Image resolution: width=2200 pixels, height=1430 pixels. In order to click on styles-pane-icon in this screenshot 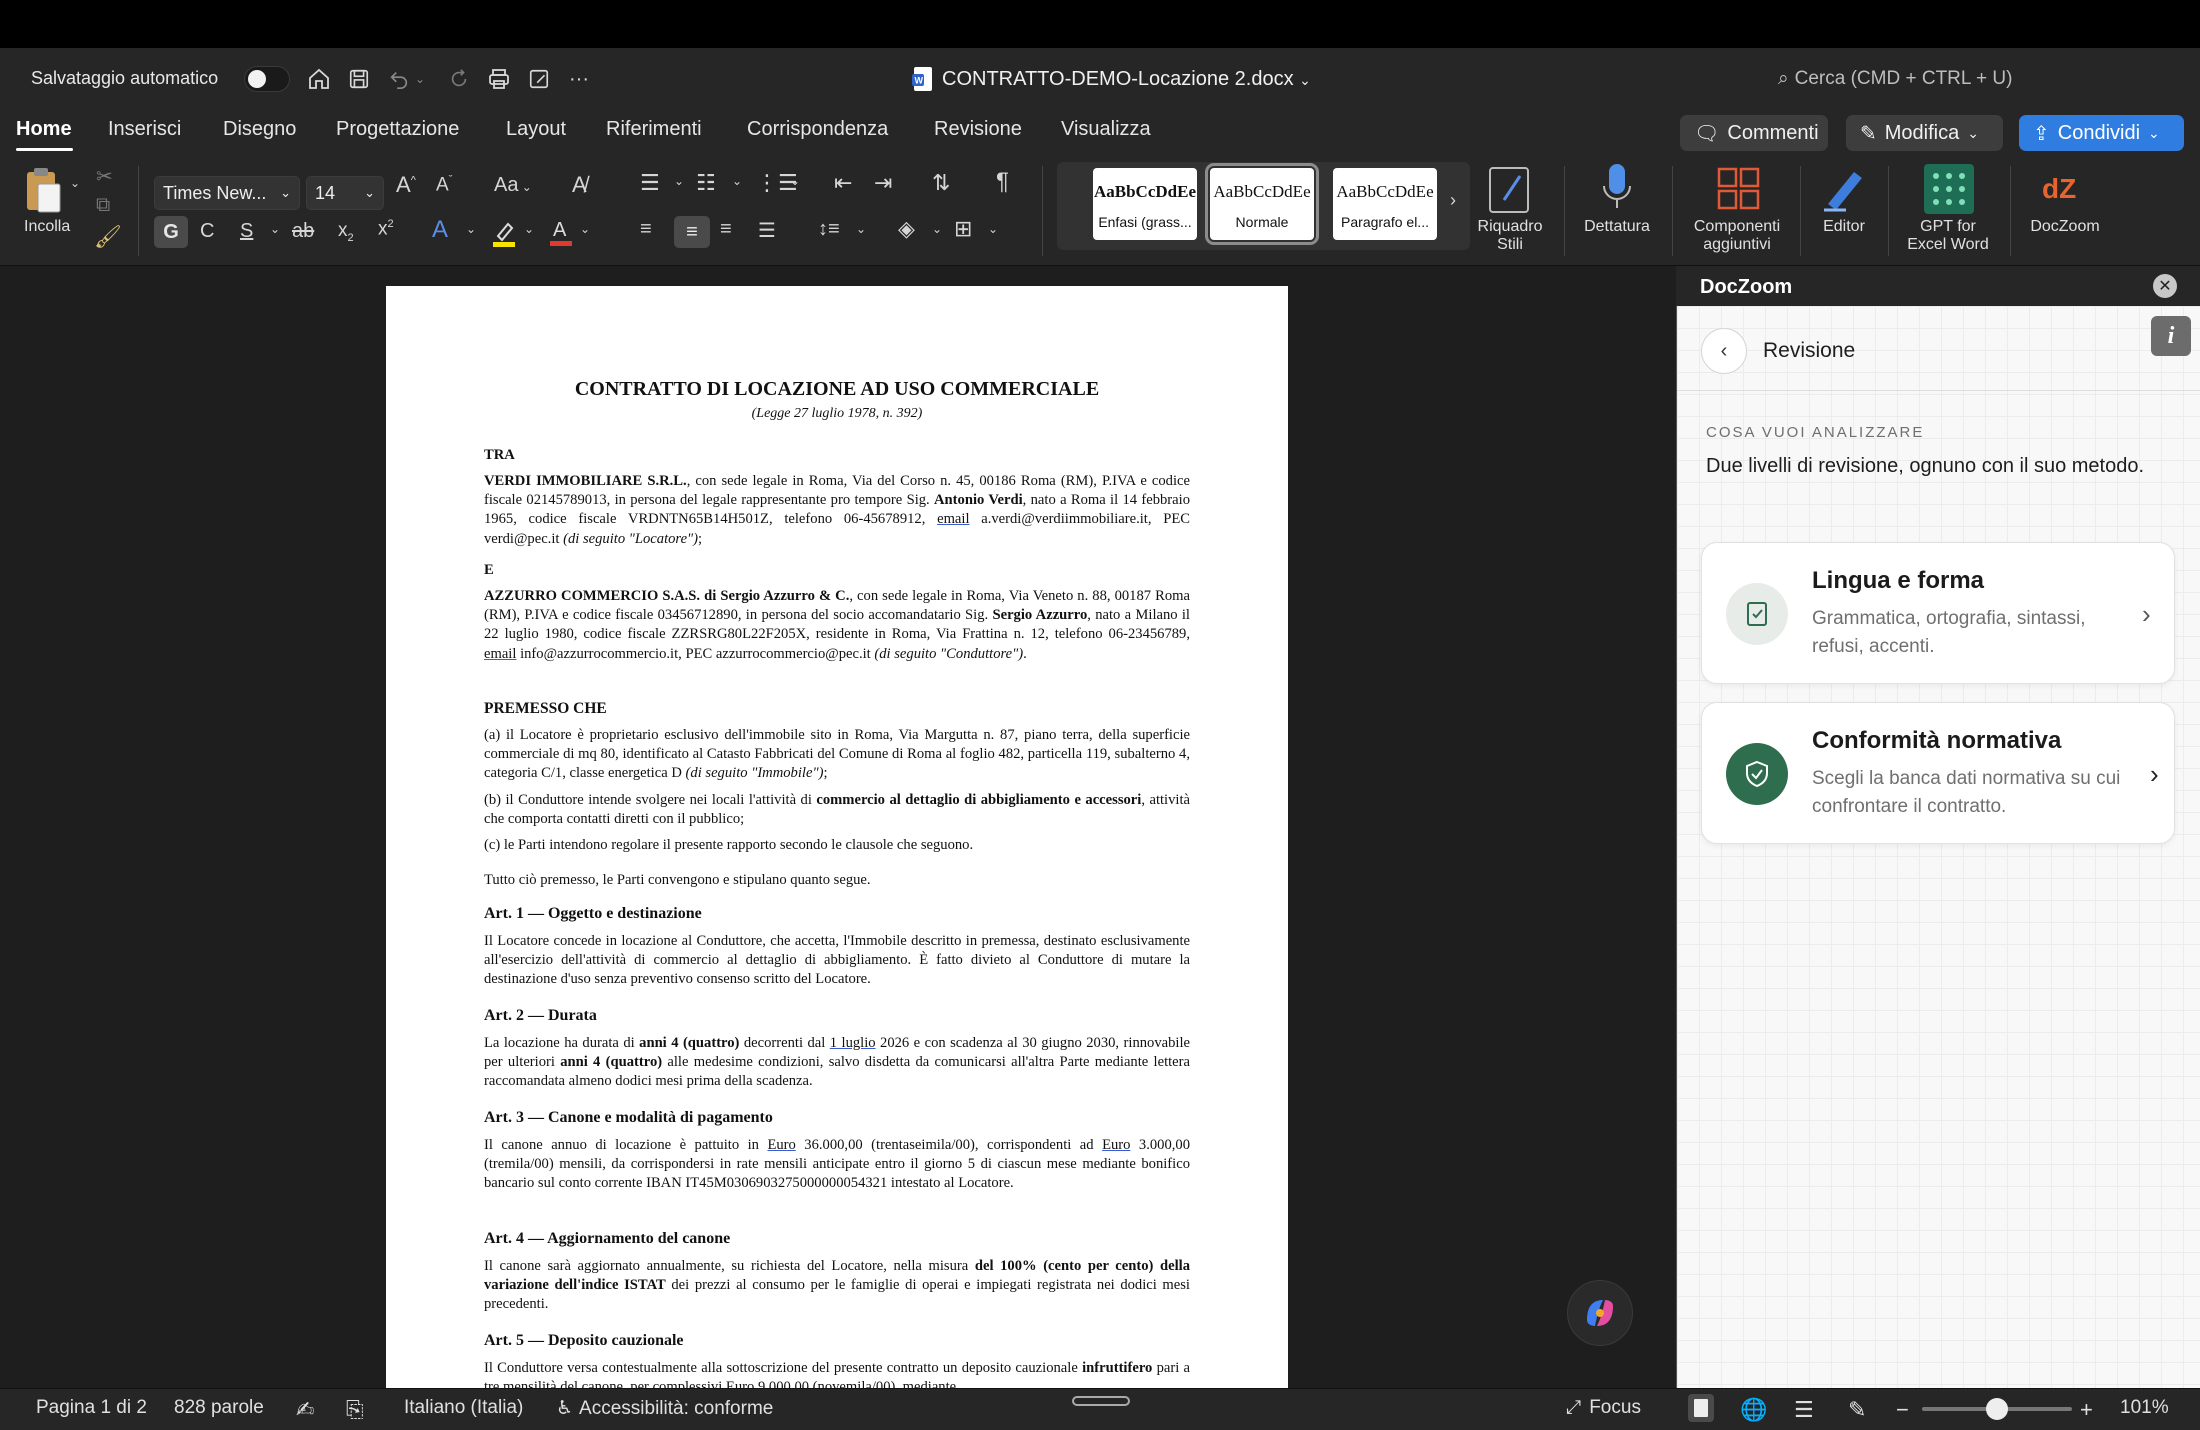, I will do `click(1510, 189)`.